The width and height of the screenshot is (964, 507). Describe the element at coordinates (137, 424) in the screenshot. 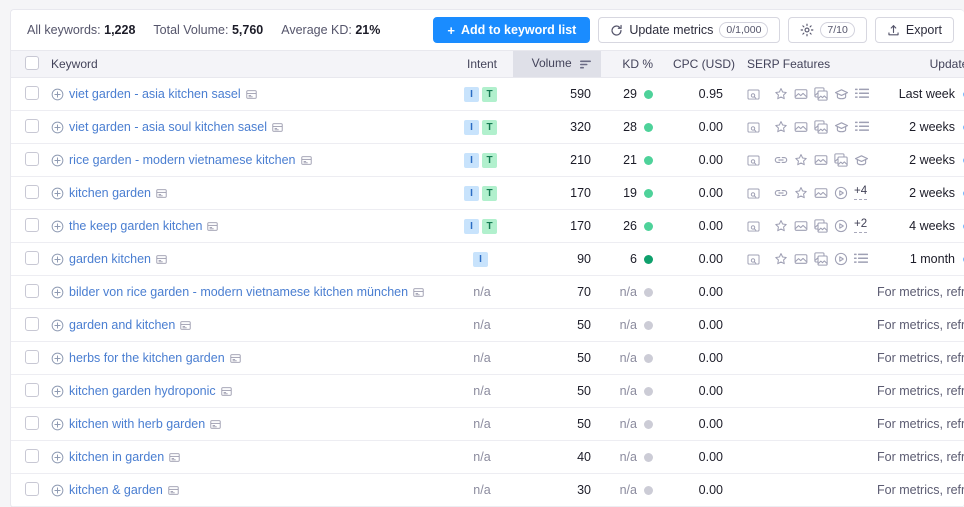

I see `keyword-link: kitchen with herb garden` at that location.